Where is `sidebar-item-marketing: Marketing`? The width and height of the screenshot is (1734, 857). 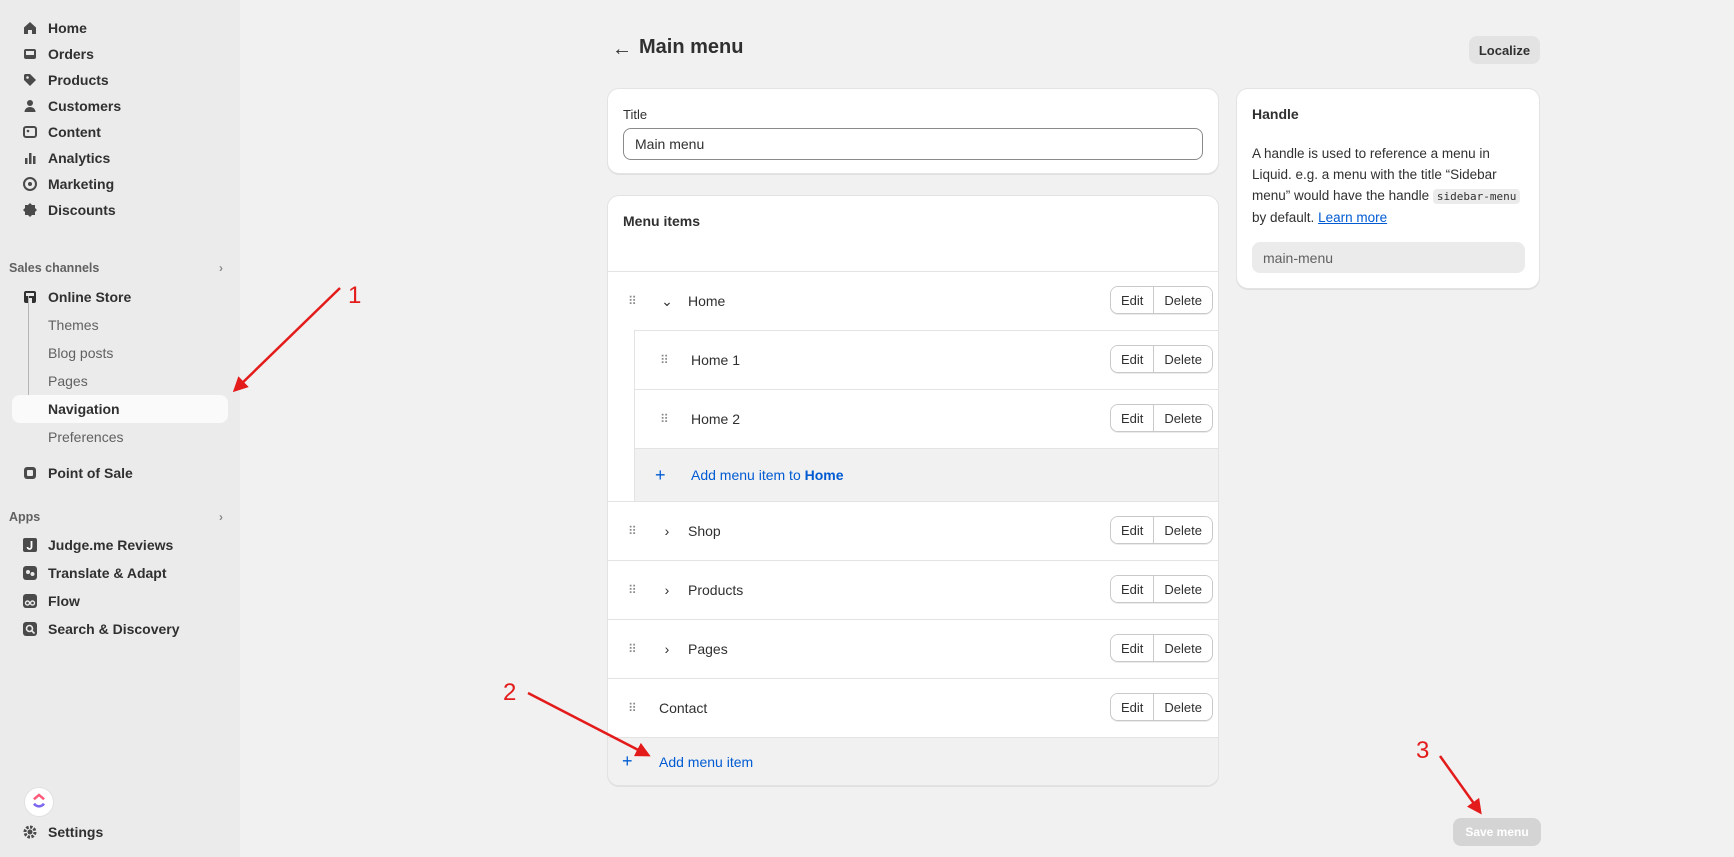
sidebar-item-marketing: Marketing is located at coordinates (120, 184).